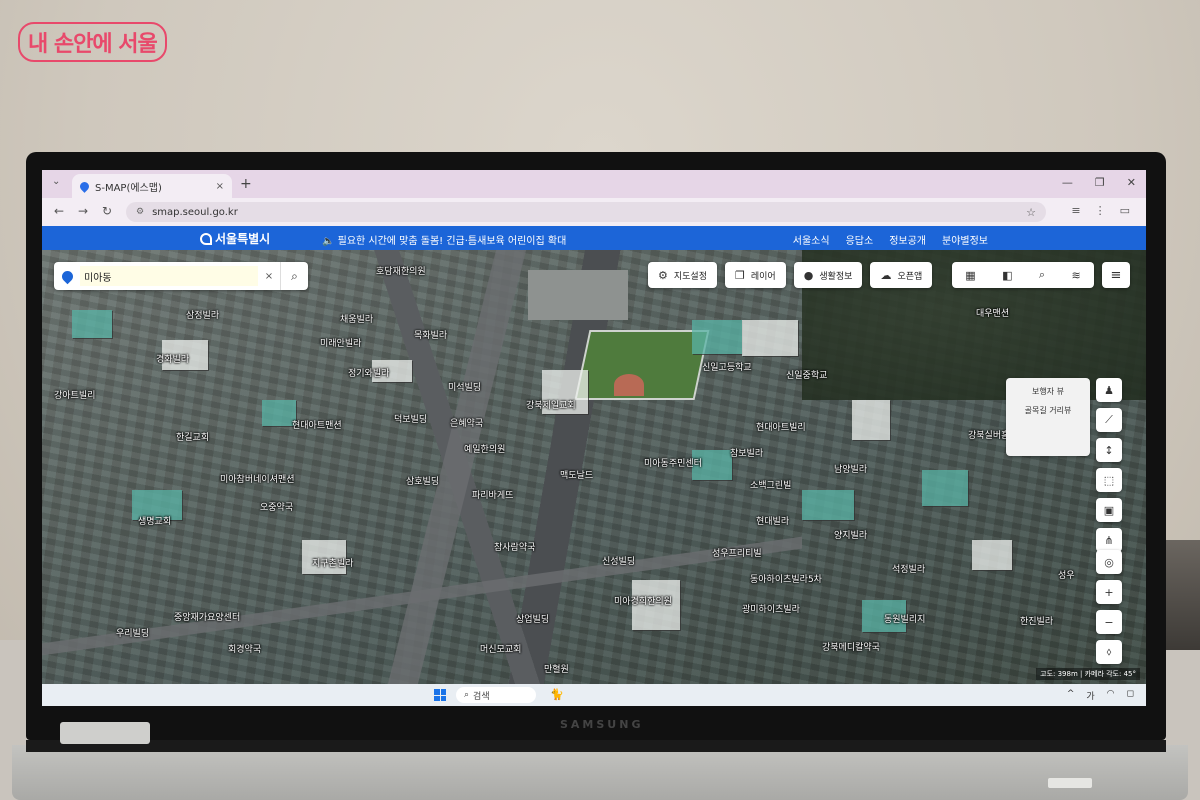 This screenshot has width=1200, height=800. What do you see at coordinates (152, 186) in the screenshot?
I see `browser-tab: S-MAP(에스맵) ×` at bounding box center [152, 186].